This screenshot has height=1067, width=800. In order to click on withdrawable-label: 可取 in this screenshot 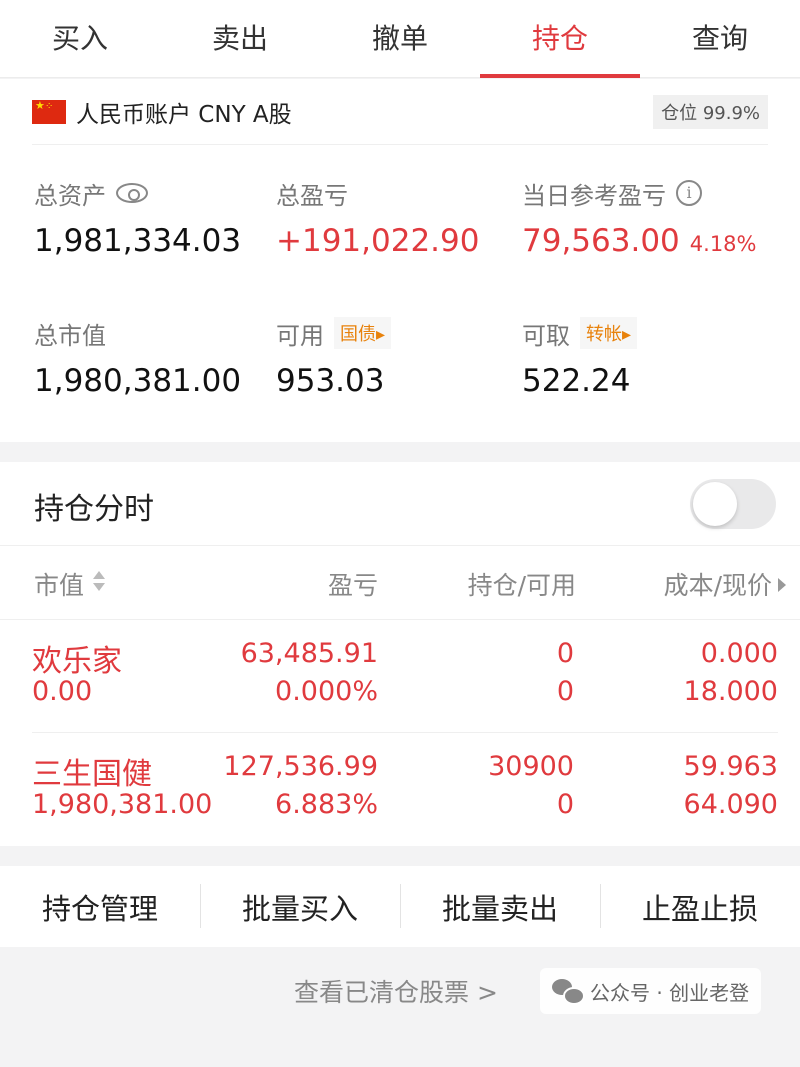, I will do `click(546, 335)`.